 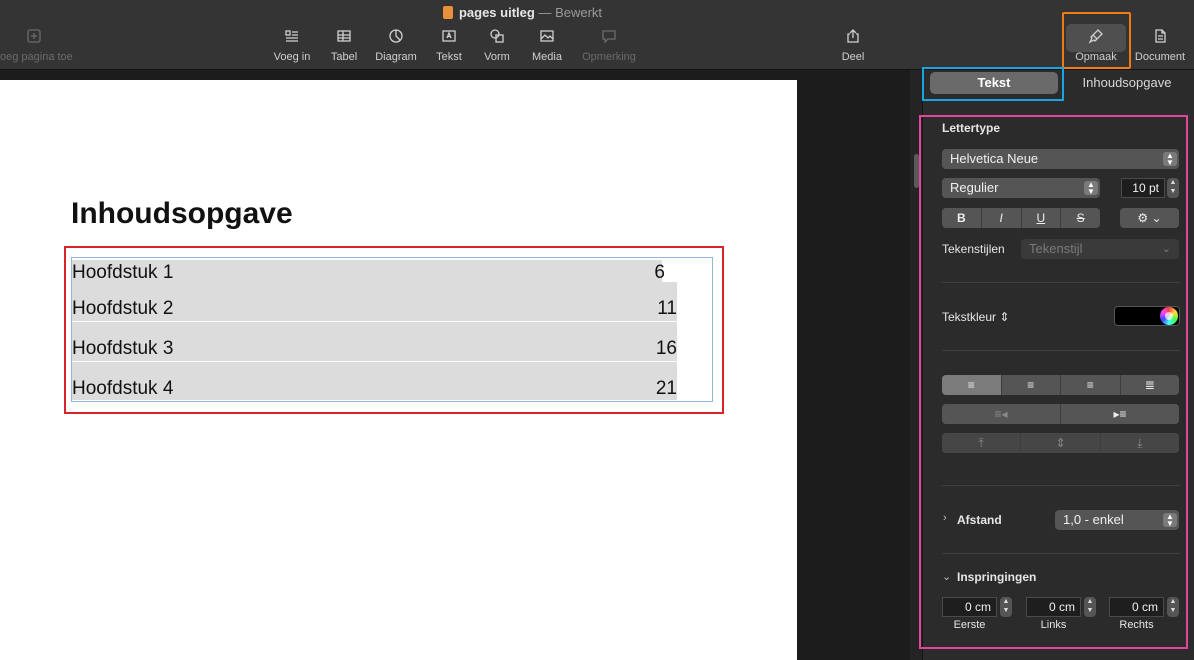 What do you see at coordinates (1127, 83) in the screenshot?
I see `tab-toc: Inhoudsopgave` at bounding box center [1127, 83].